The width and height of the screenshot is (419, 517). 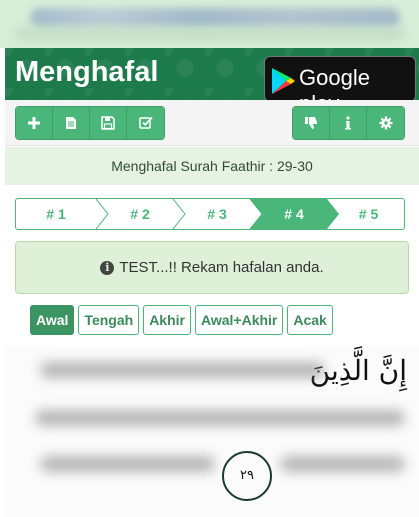 I want to click on filter-awal: Awal, so click(x=52, y=320).